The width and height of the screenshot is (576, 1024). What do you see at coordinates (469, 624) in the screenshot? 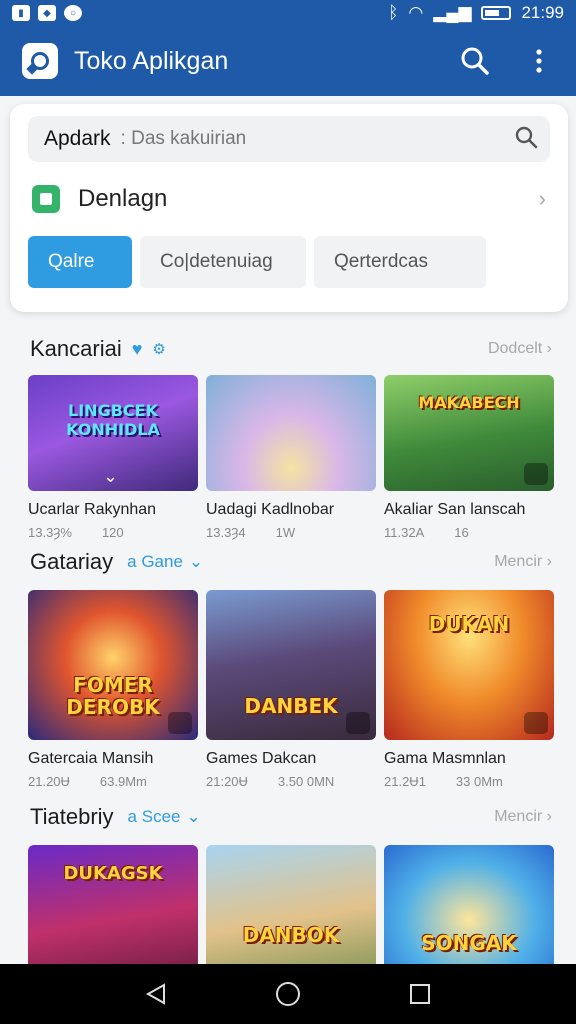
I see `thumbnail-art-text: DUKAN` at bounding box center [469, 624].